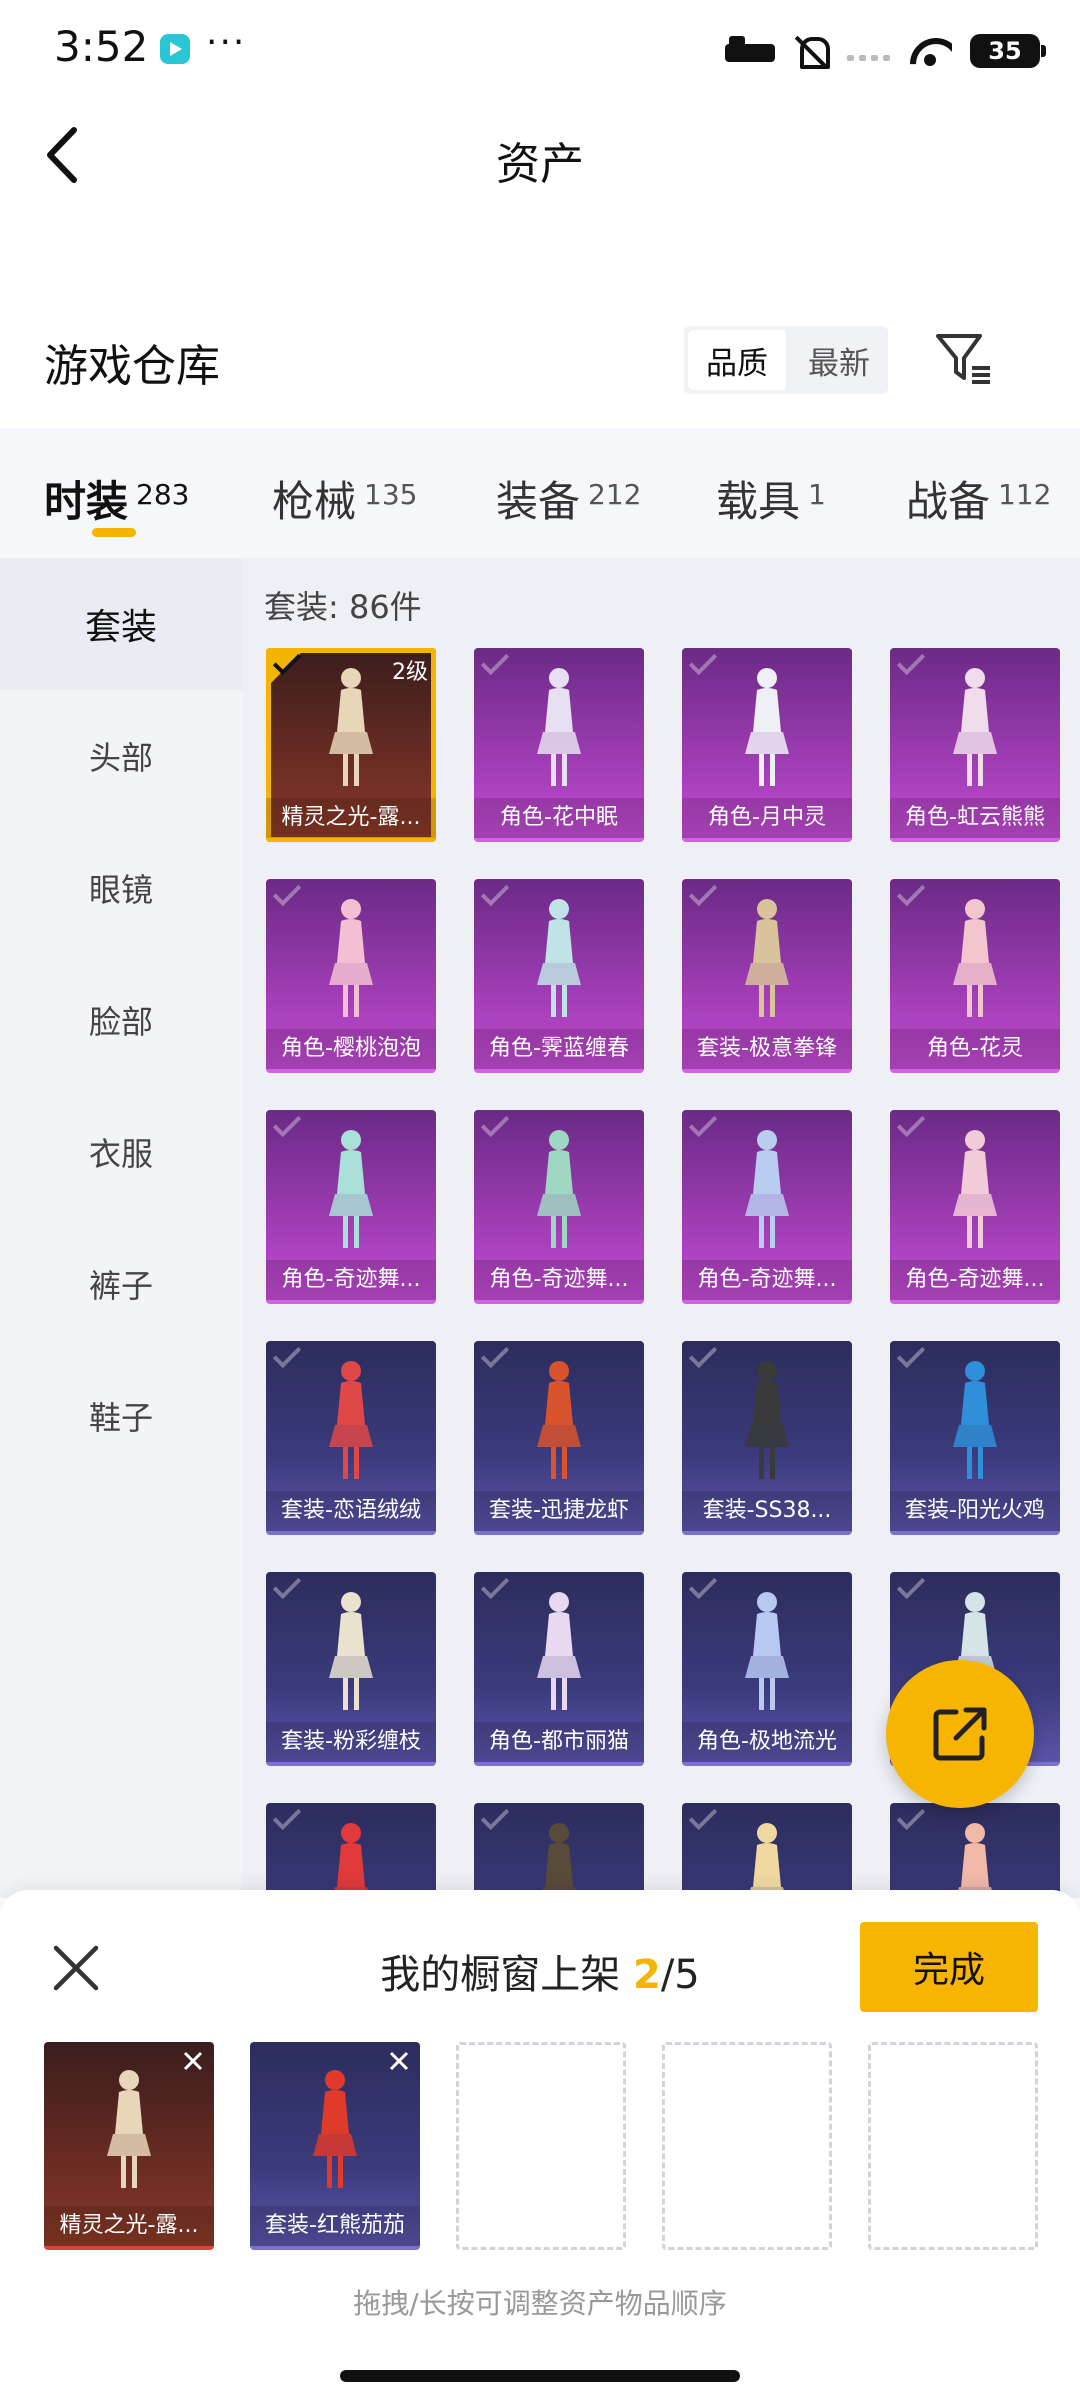 This screenshot has height=2400, width=1080. I want to click on sidebar-item-clothes: 衣服, so click(121, 1152).